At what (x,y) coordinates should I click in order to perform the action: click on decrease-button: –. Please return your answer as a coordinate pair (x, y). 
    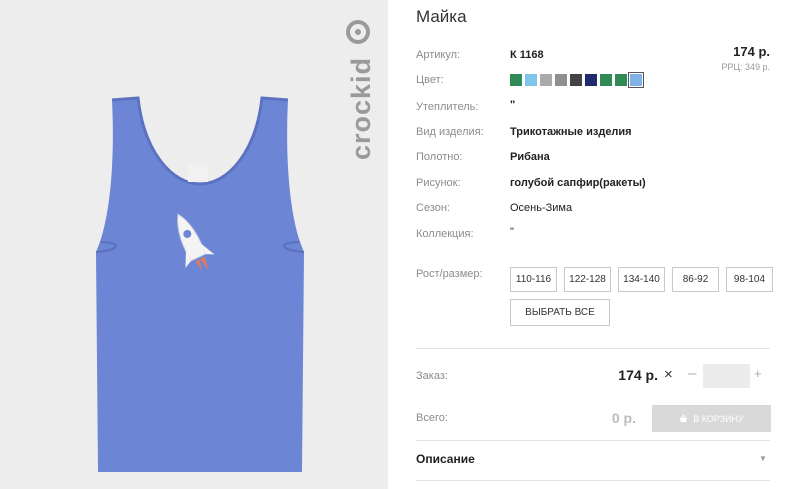
    Looking at the image, I should click on (692, 373).